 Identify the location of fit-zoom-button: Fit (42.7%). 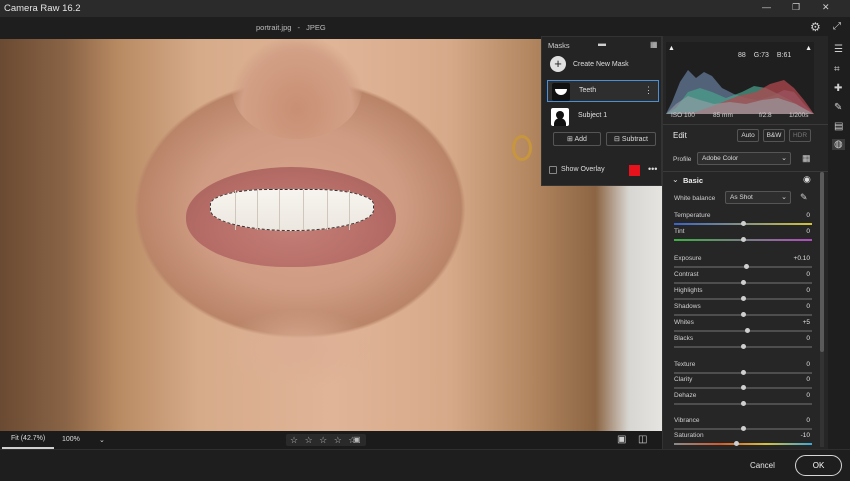
(28, 440).